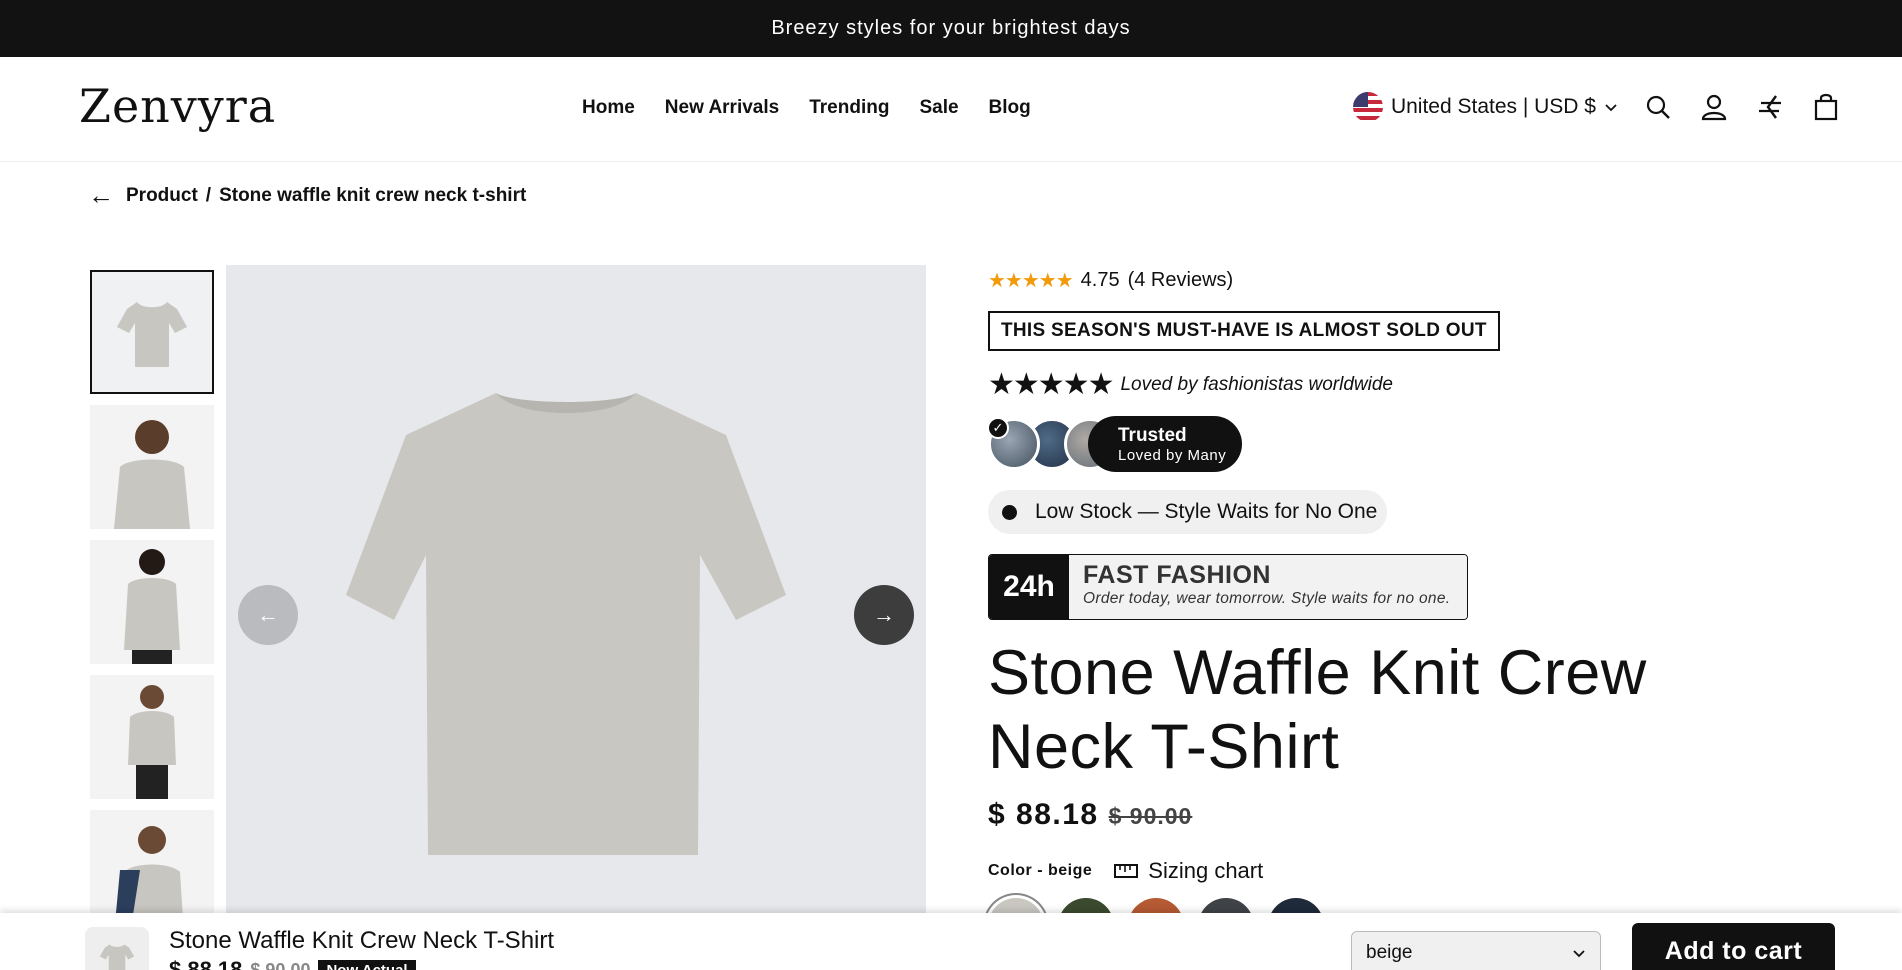 This screenshot has height=970, width=1902. Describe the element at coordinates (849, 108) in the screenshot. I see `nav-trending: Trending` at that location.